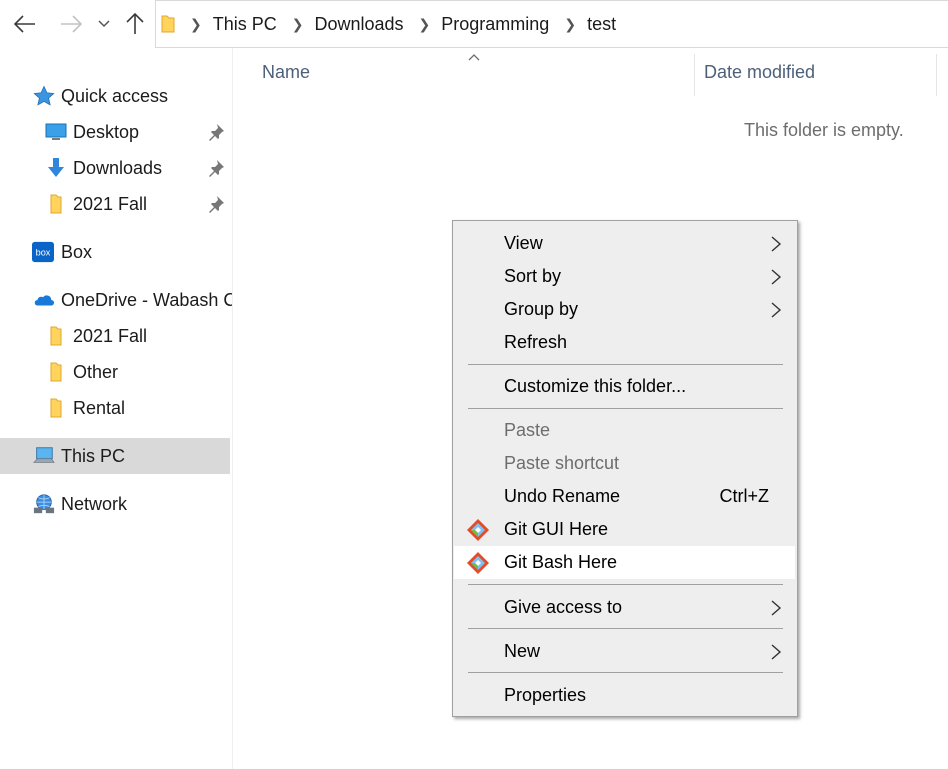 Image resolution: width=948 pixels, height=769 pixels. I want to click on chevron-down-icon, so click(104, 24).